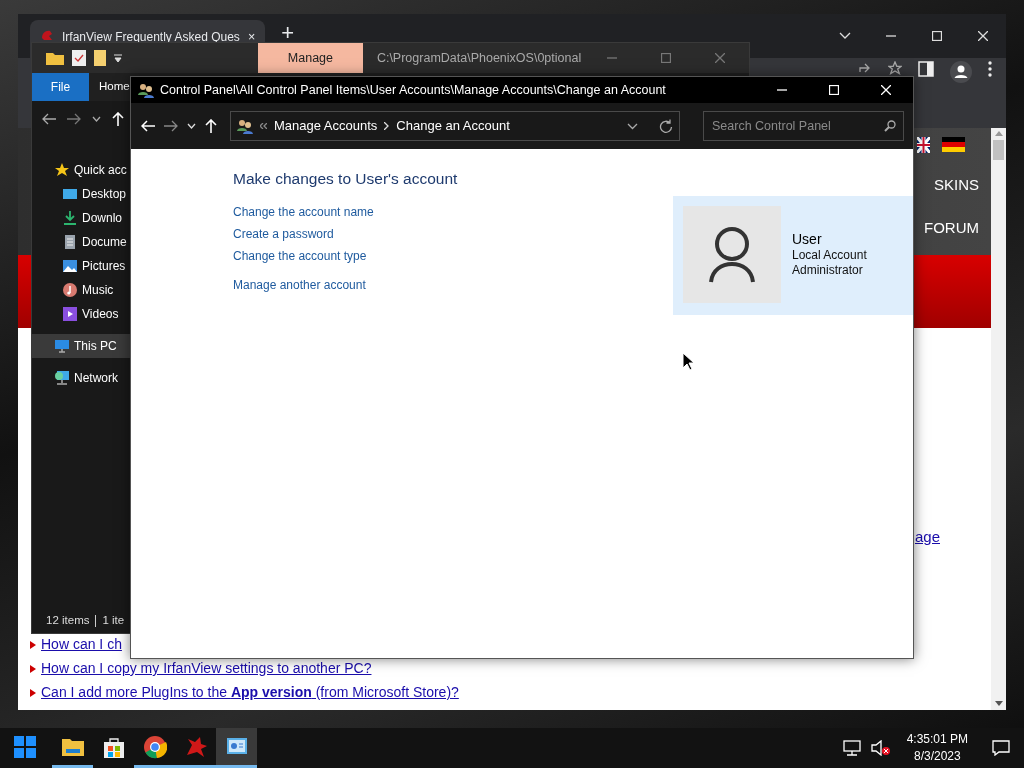 The height and width of the screenshot is (768, 1024). I want to click on chevron-right-icon, so click(387, 126).